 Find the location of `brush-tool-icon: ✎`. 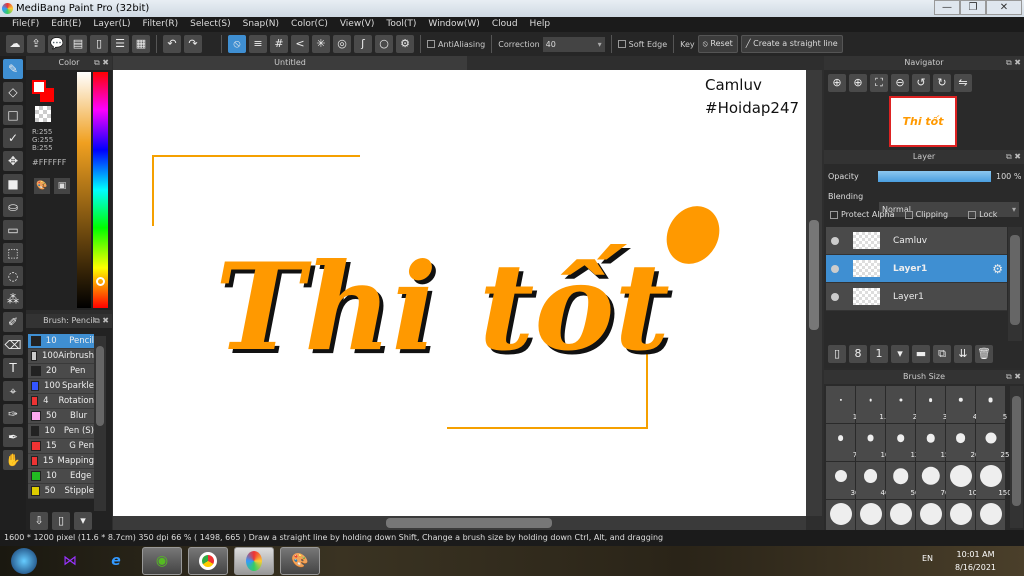

brush-tool-icon: ✎ is located at coordinates (13, 69).